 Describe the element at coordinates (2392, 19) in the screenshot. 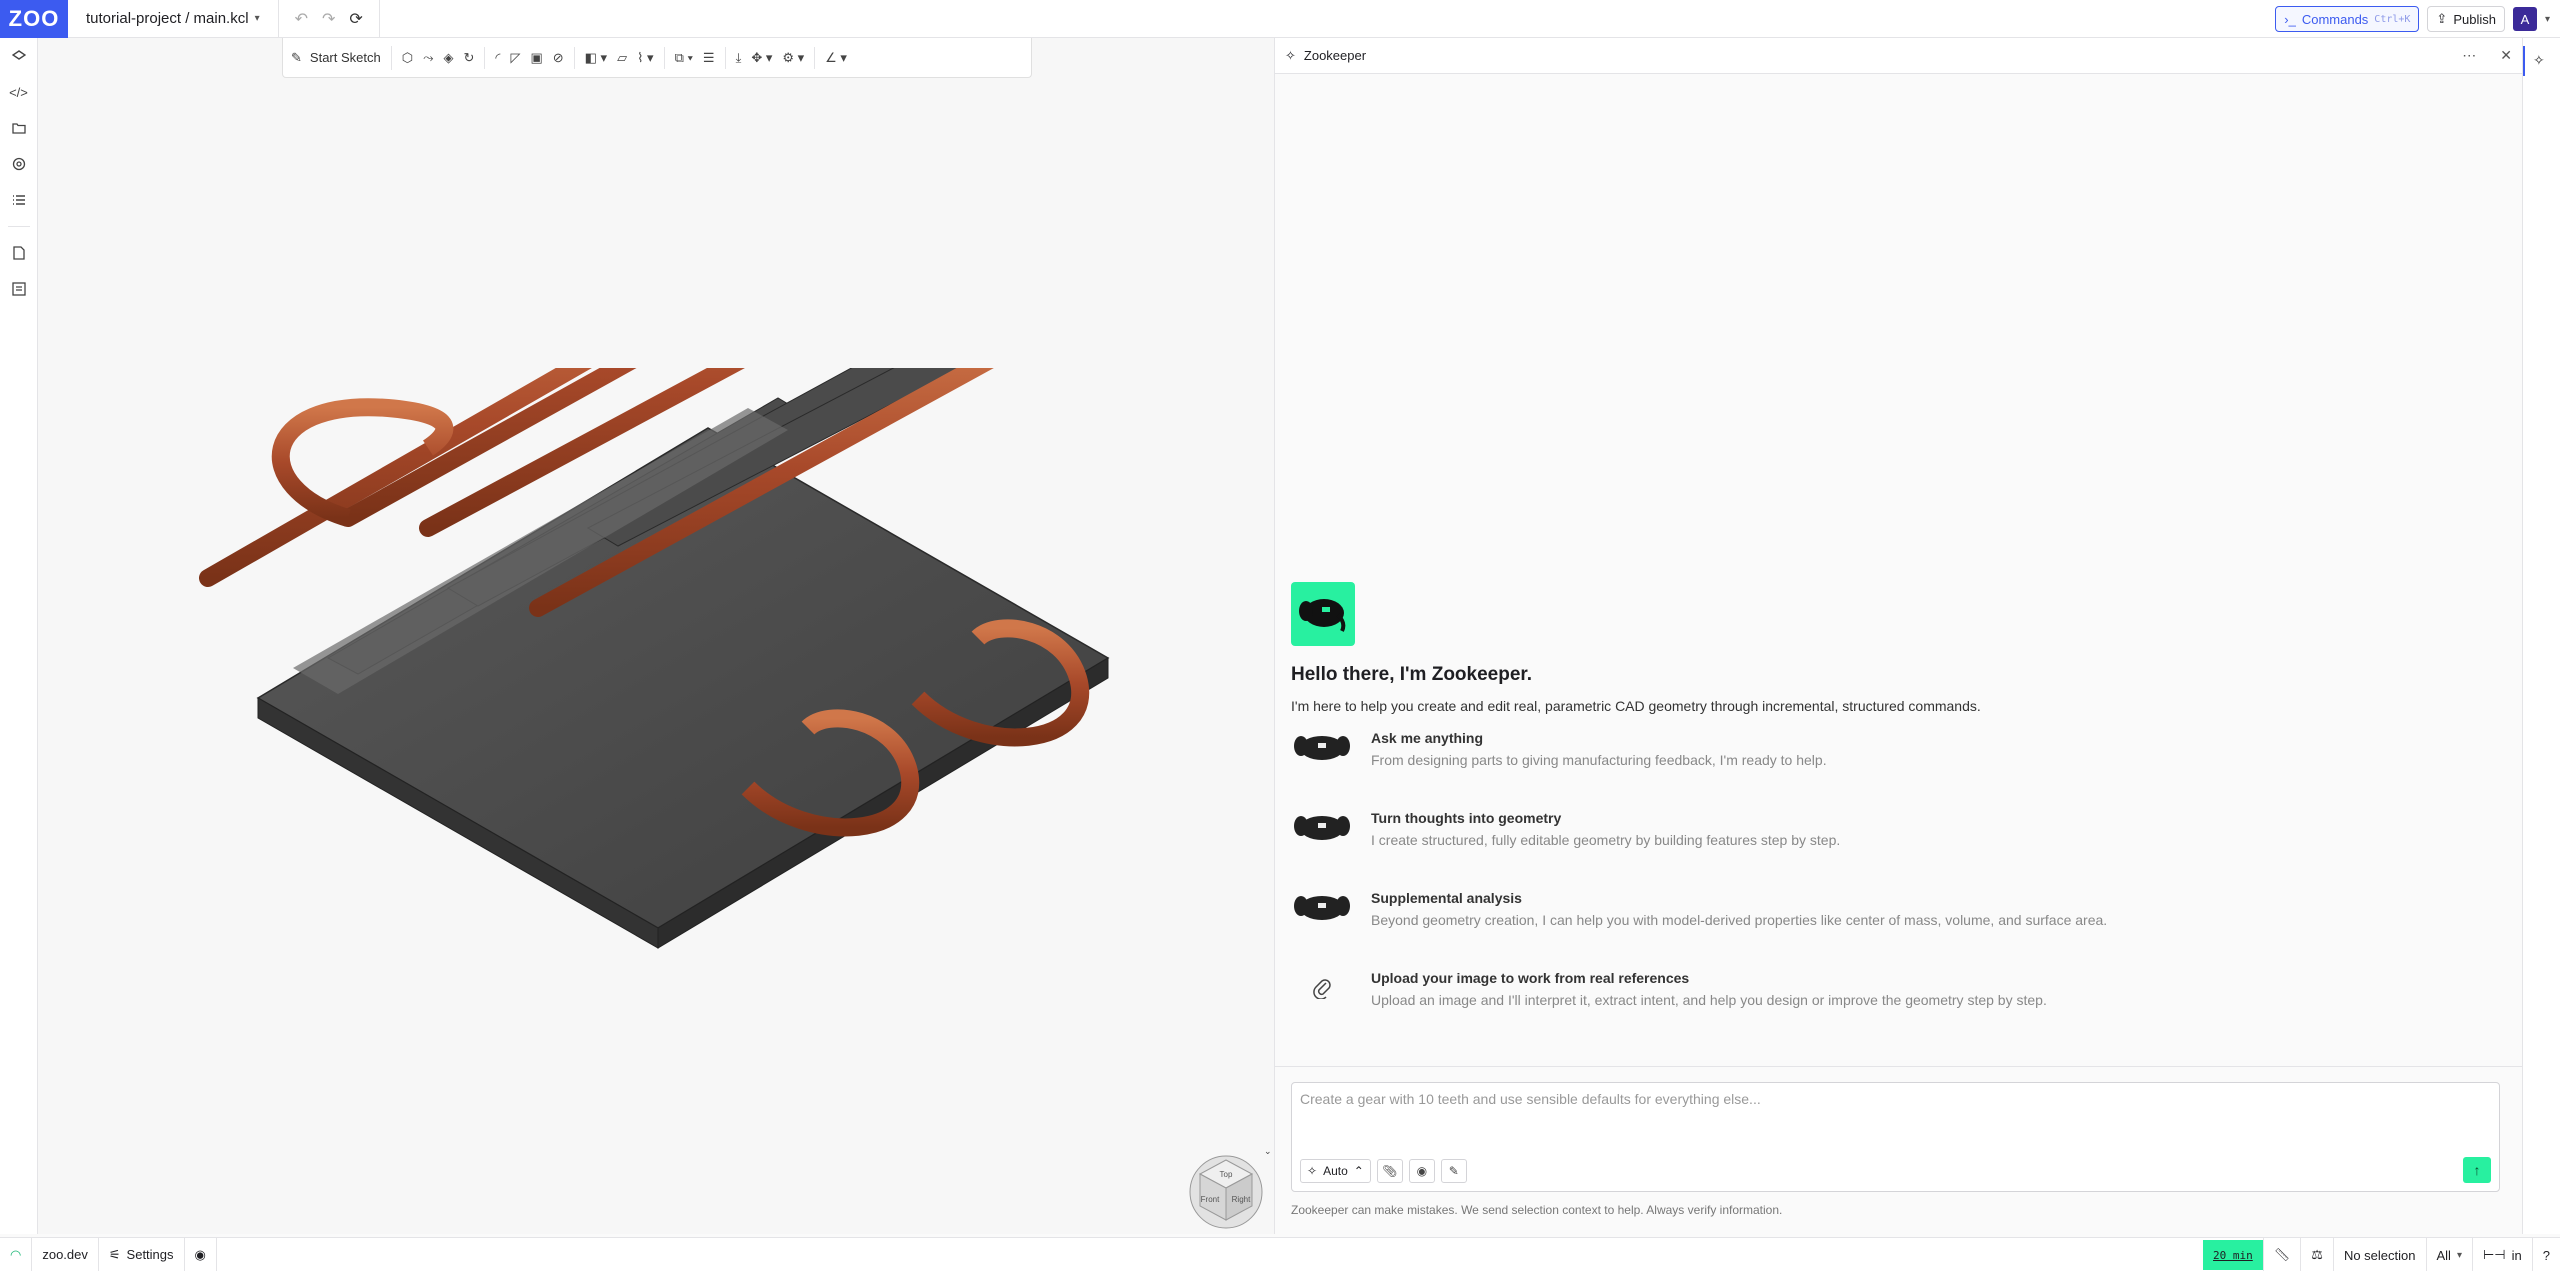

I see `commands-shortcut: Ctrl+K` at that location.